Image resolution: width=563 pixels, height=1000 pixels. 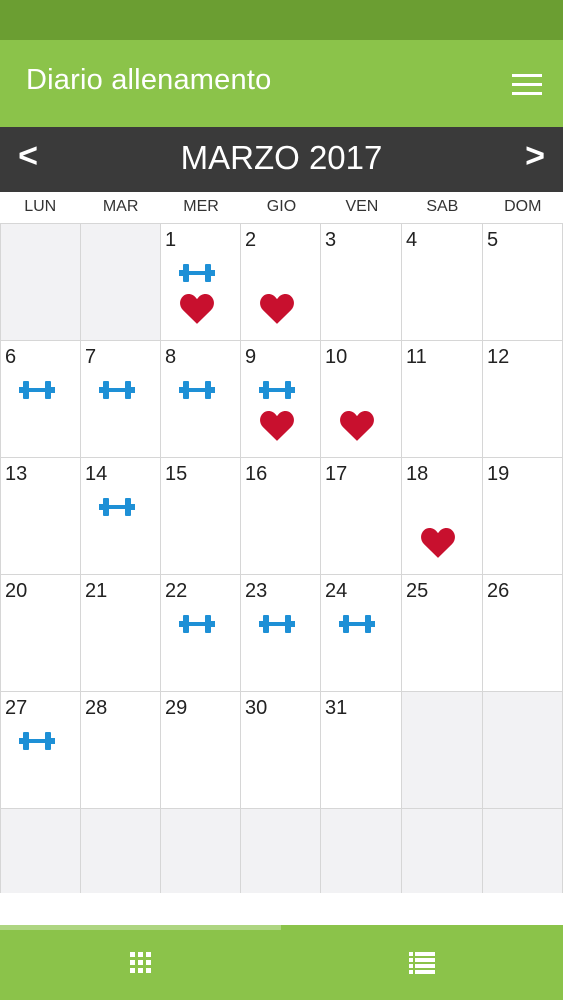 I want to click on calendar-day-24: 24, so click(x=361, y=633).